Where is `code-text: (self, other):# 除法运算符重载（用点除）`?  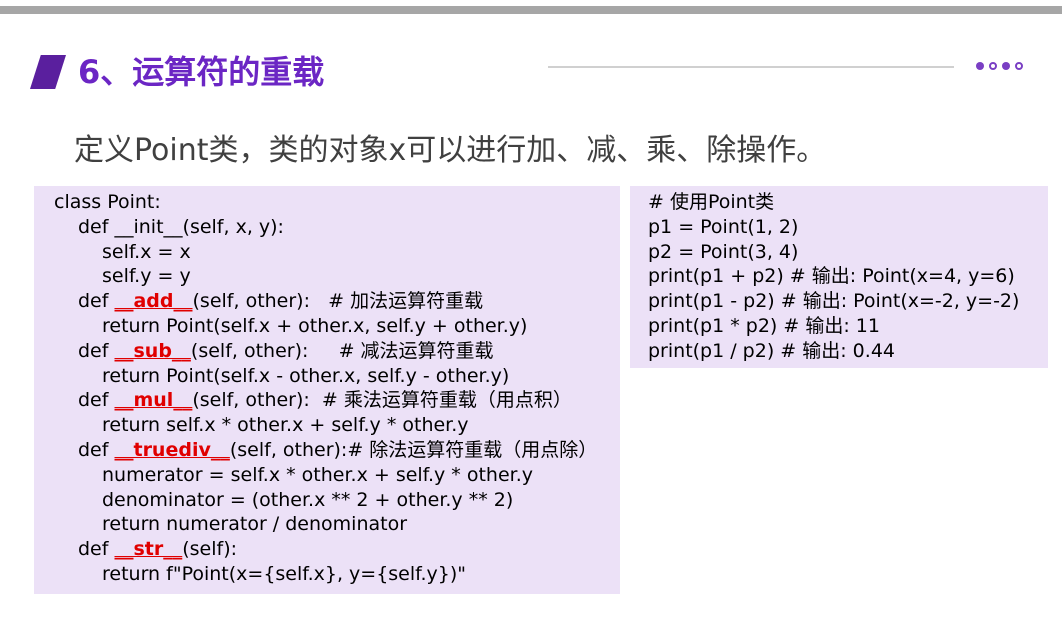
code-text: (self, other):# 除法运算符重载（用点除） is located at coordinates (413, 449).